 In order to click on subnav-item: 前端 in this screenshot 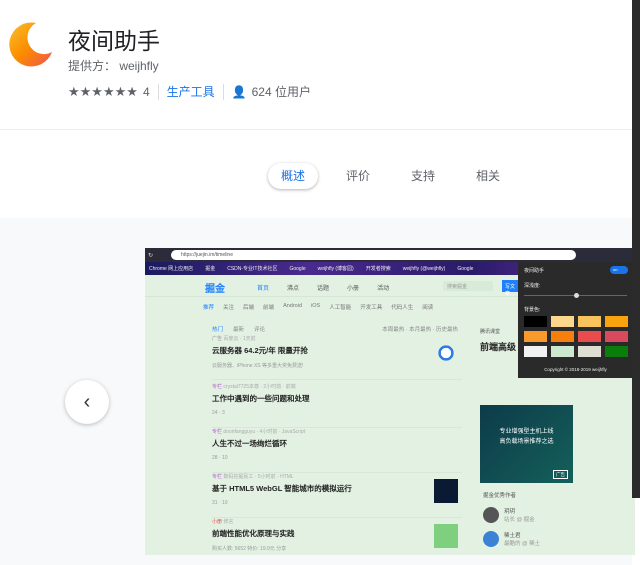, I will do `click(269, 308)`.